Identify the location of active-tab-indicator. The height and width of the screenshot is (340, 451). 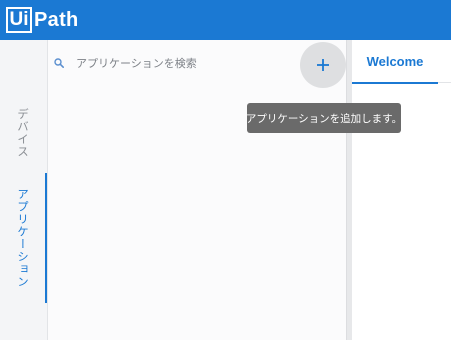
(46, 238).